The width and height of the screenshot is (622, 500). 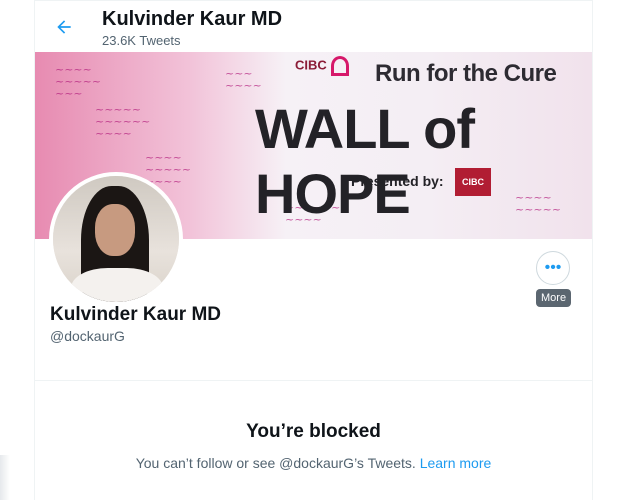 I want to click on avatar-face, so click(x=115, y=230).